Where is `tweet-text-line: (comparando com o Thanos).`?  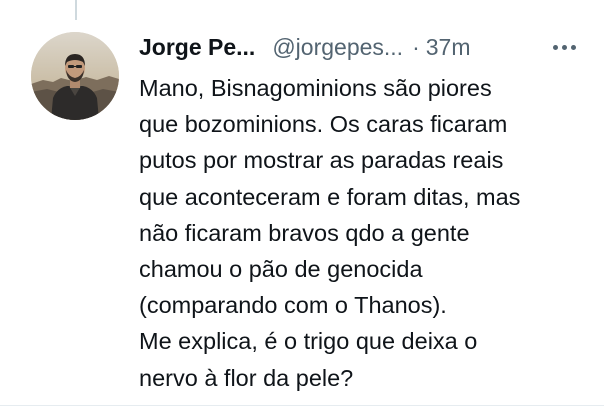
tweet-text-line: (comparando com o Thanos). is located at coordinates (293, 305).